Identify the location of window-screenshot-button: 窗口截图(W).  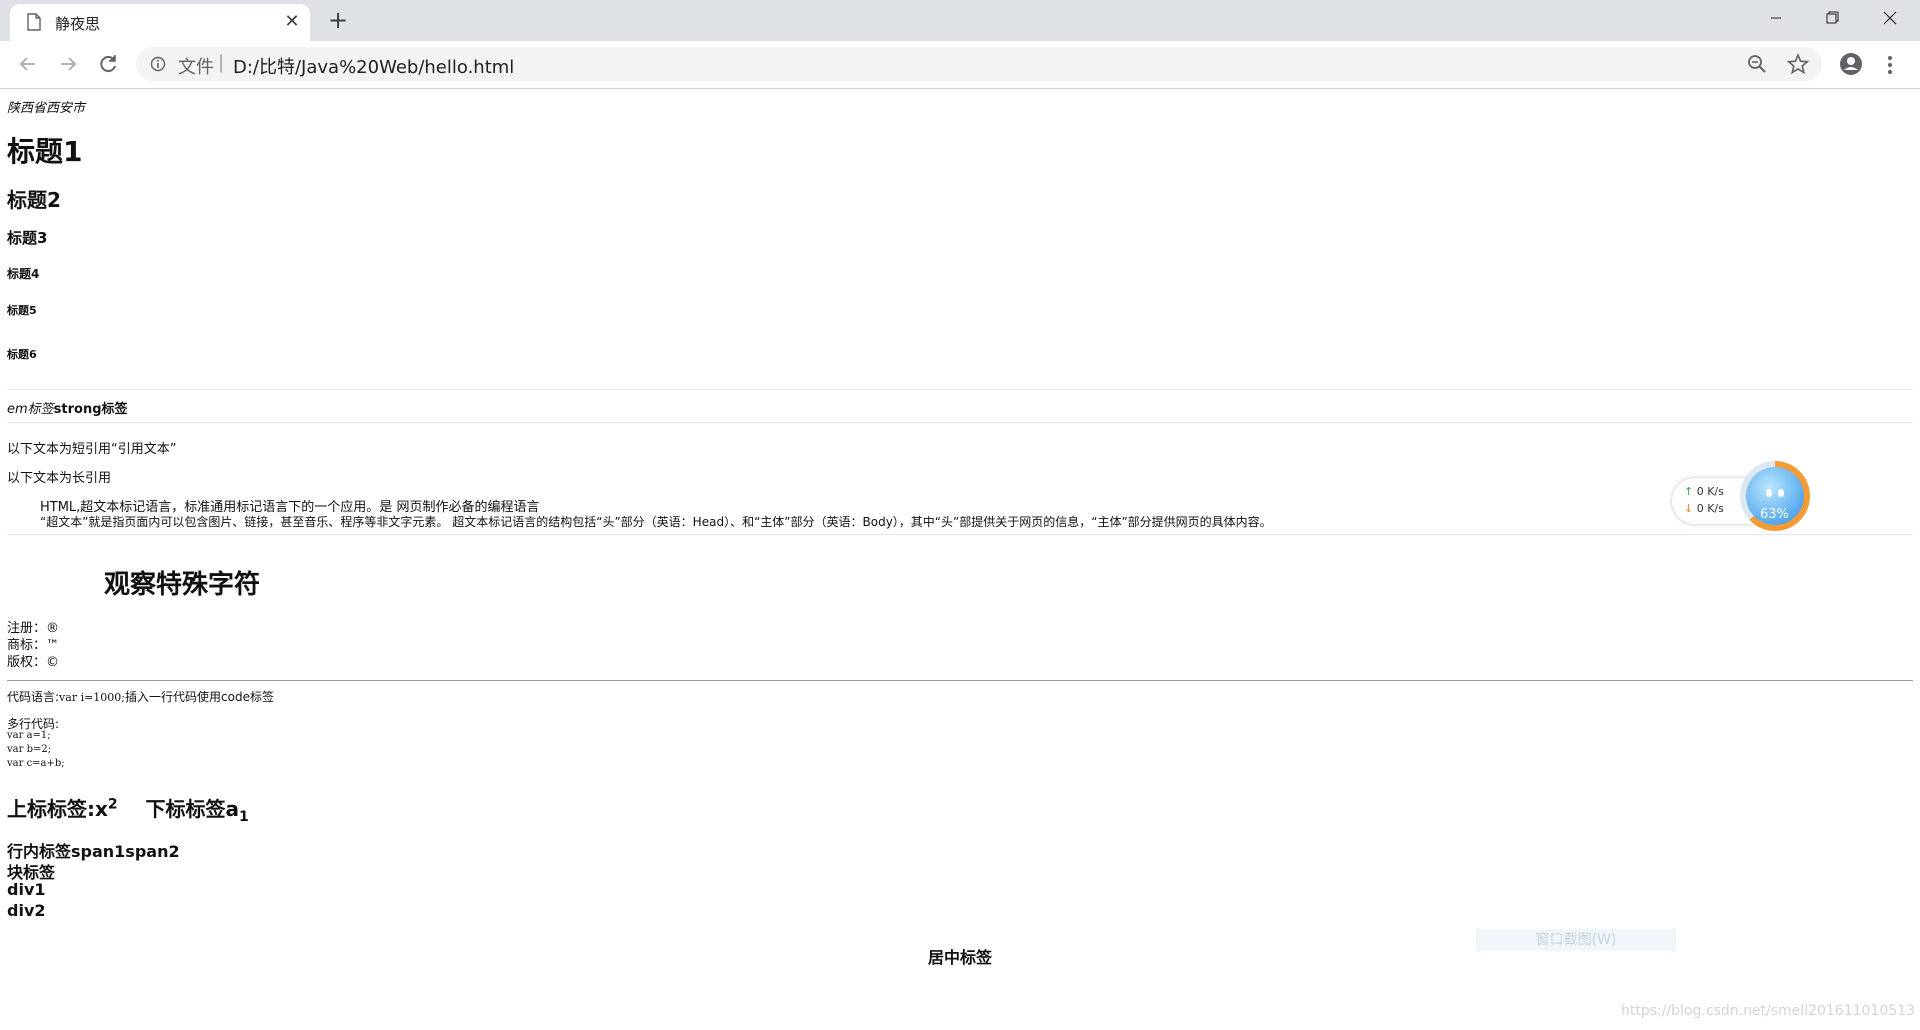
(1576, 940).